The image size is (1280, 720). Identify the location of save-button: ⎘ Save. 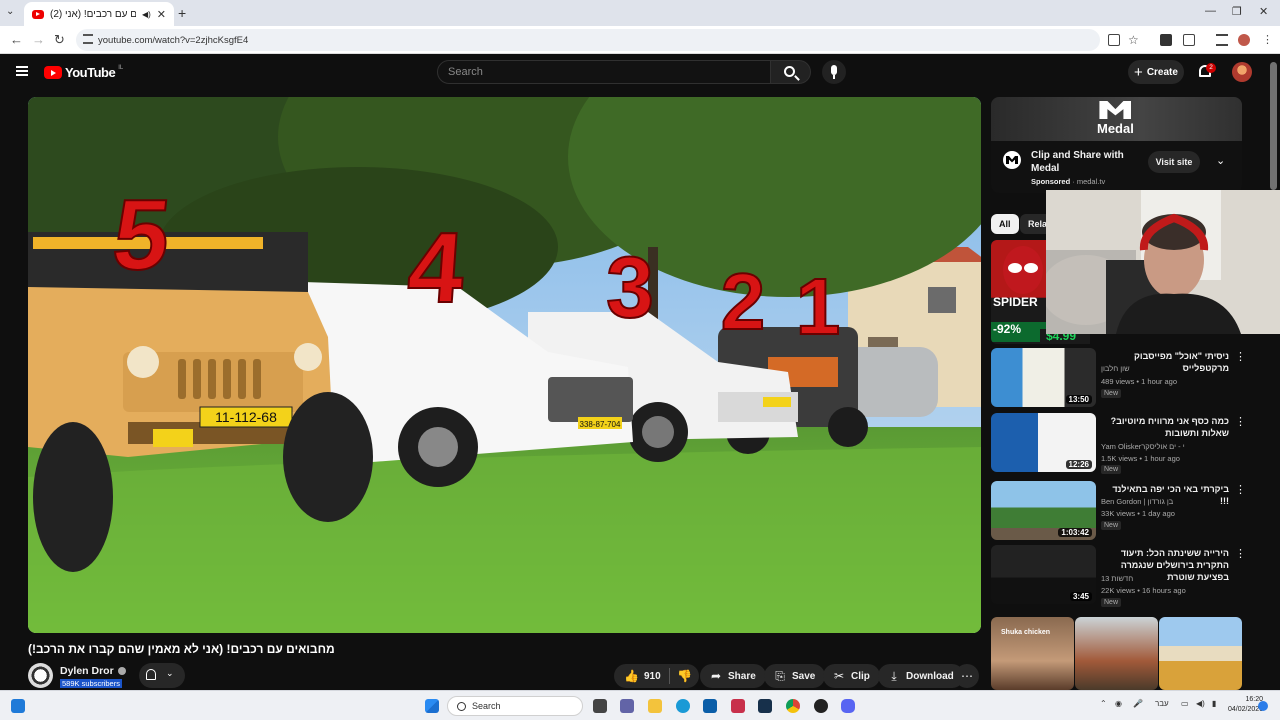
(795, 676).